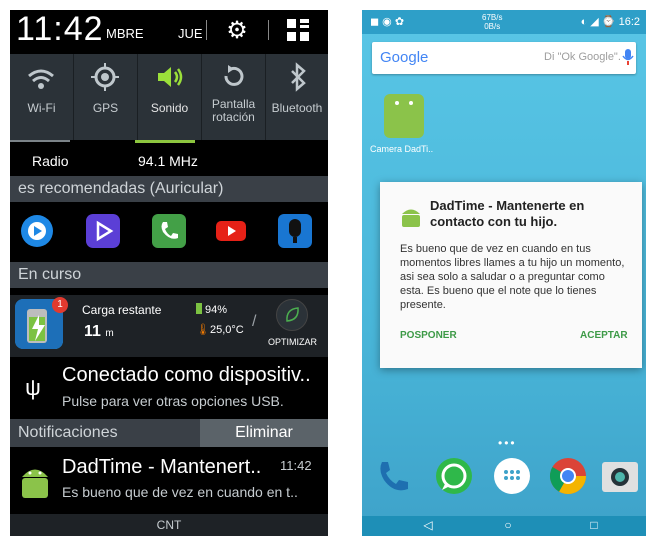 The image size is (646, 536). I want to click on qs-wifi: Wi-Fi, so click(42, 97).